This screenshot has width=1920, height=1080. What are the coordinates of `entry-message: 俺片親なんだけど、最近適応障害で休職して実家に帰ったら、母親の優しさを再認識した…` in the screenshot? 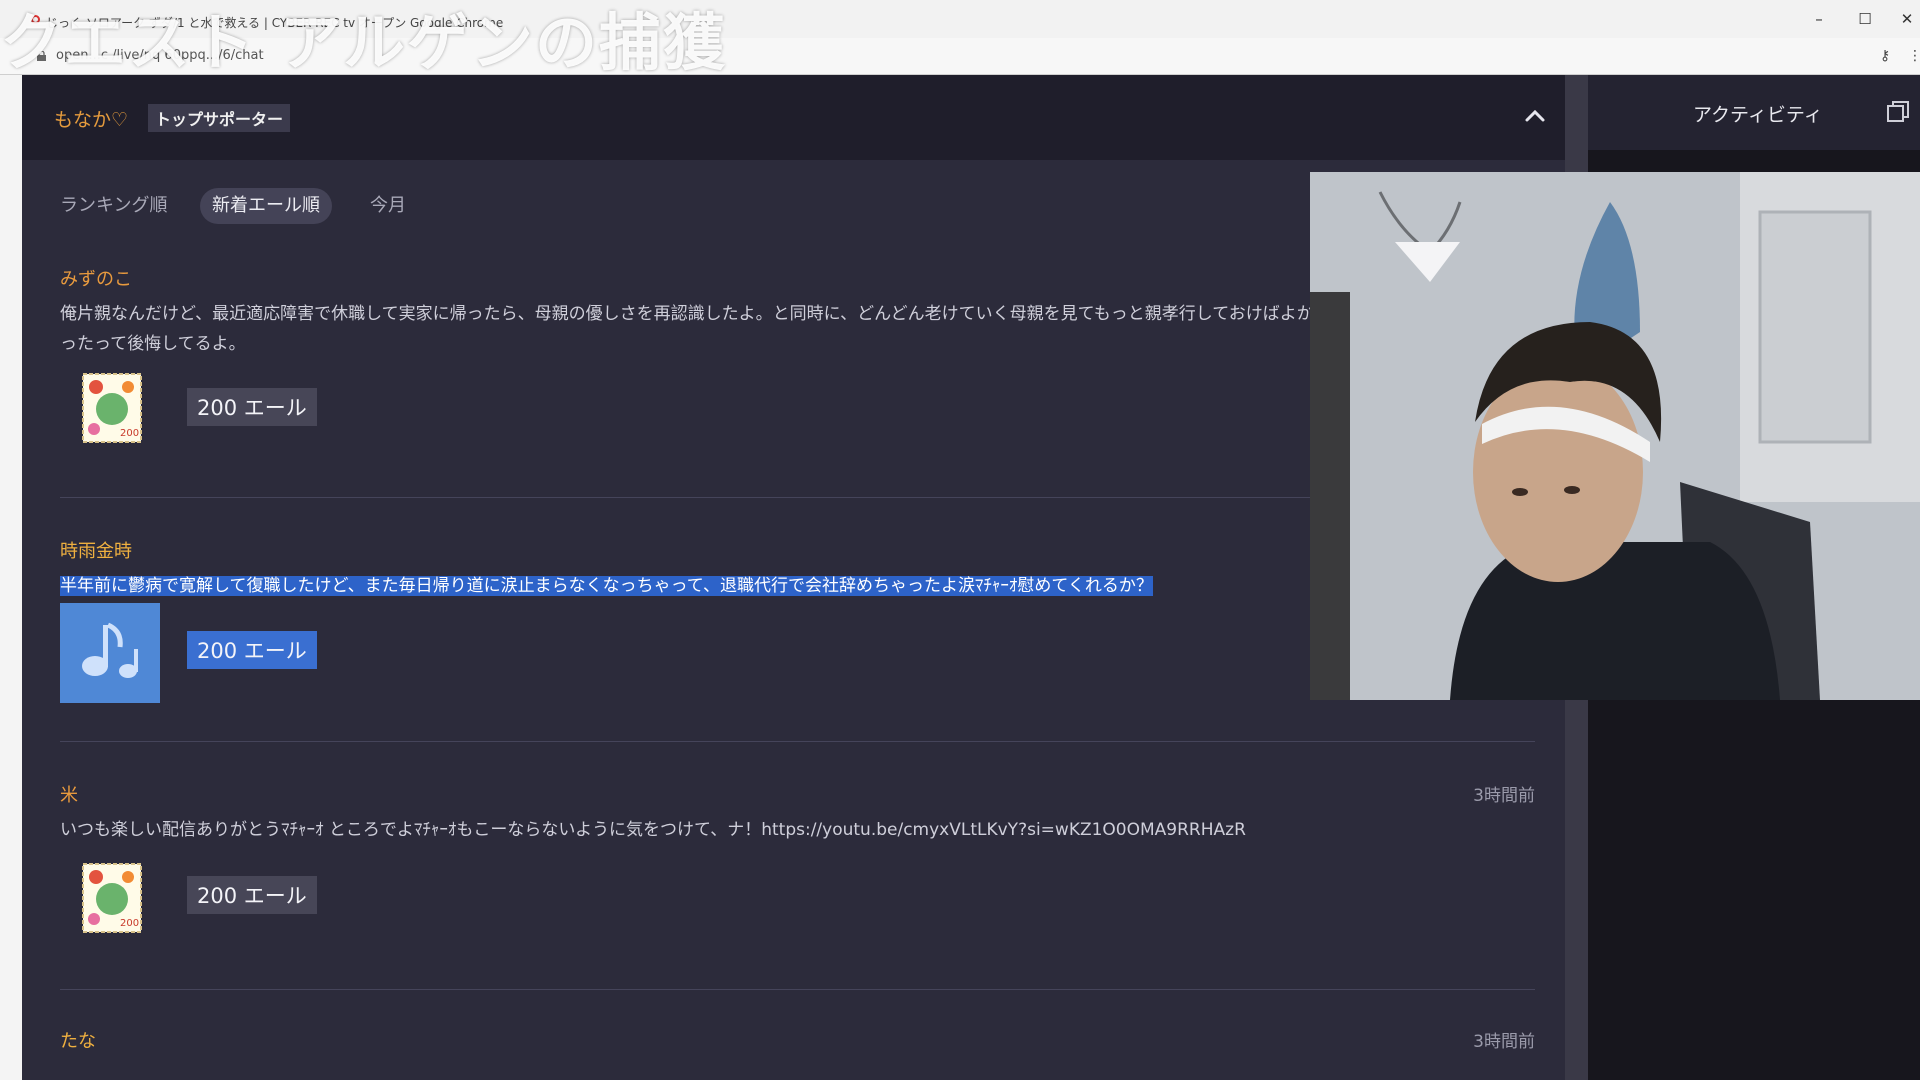 It's located at (687, 329).